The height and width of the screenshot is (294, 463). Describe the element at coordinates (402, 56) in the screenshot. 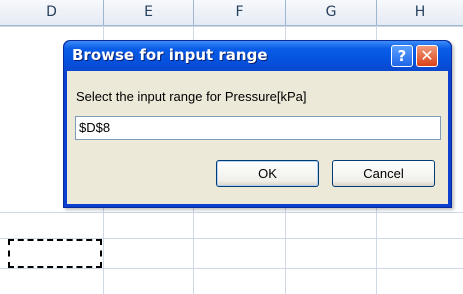

I see `help-icon: ?` at that location.